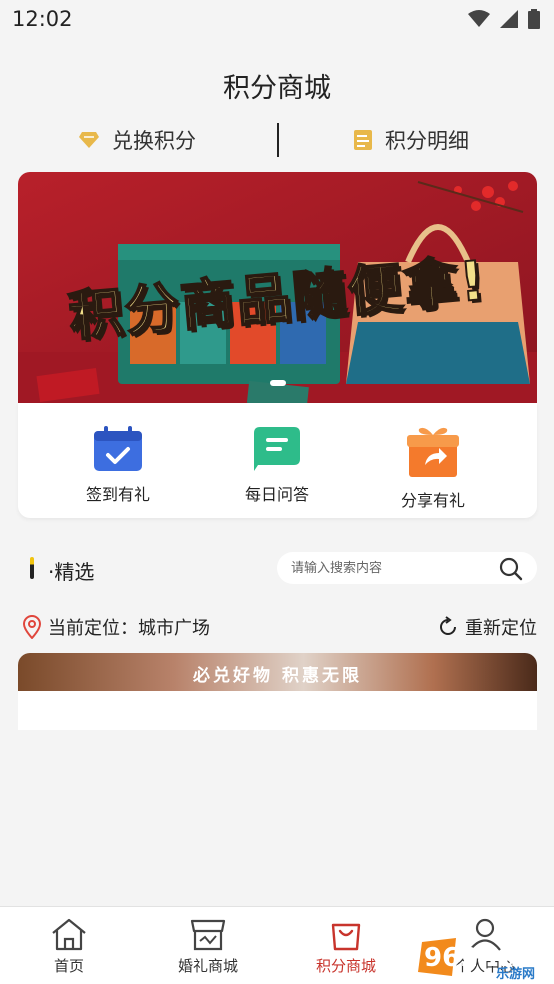 The height and width of the screenshot is (984, 554). I want to click on banner-pagination-dot, so click(278, 383).